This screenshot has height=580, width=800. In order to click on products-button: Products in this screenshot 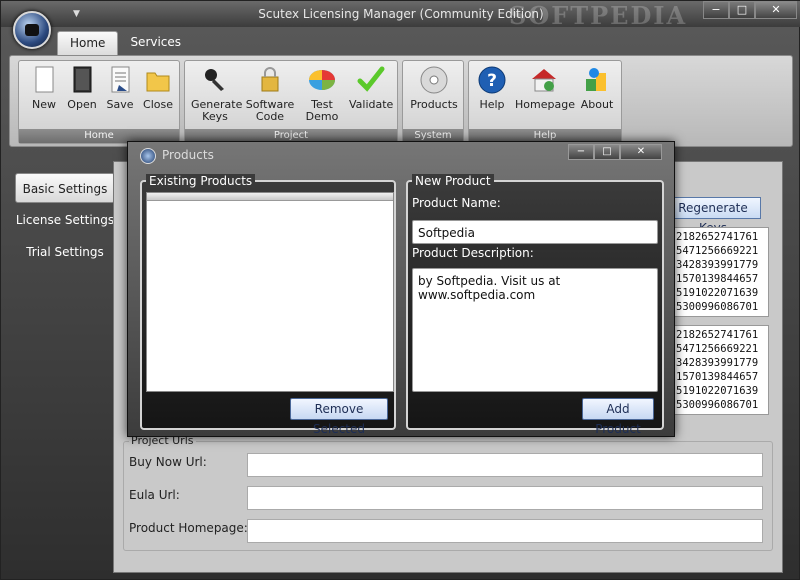, I will do `click(434, 88)`.